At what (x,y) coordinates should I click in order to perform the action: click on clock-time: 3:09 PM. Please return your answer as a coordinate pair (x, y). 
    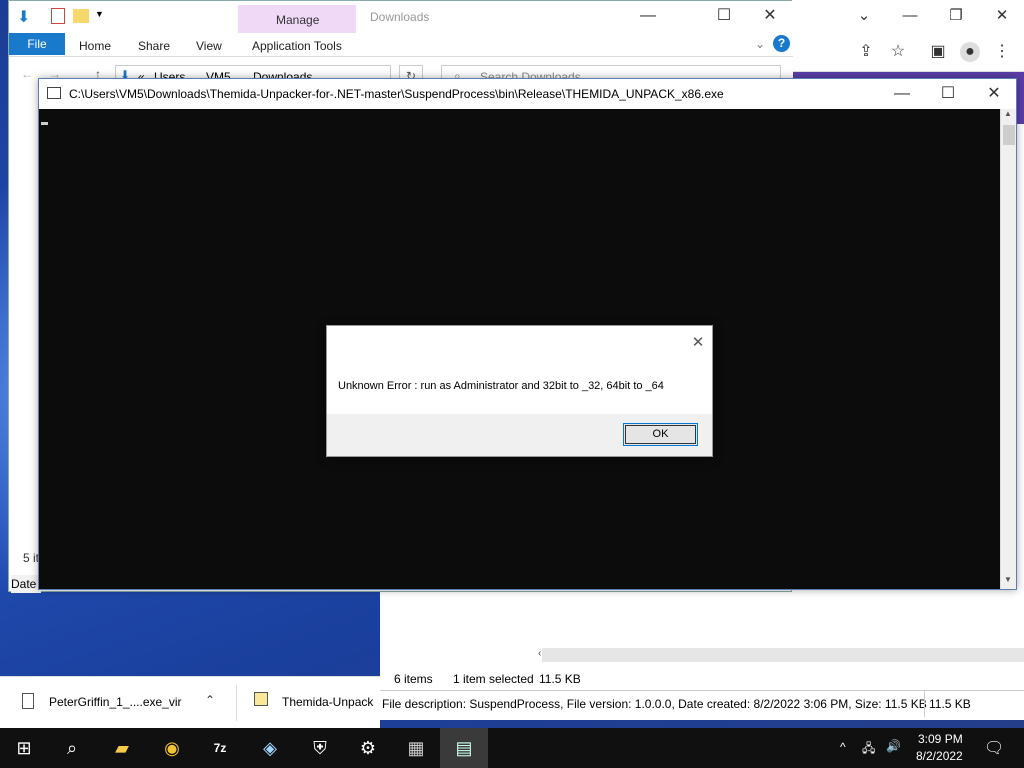
    Looking at the image, I should click on (940, 739).